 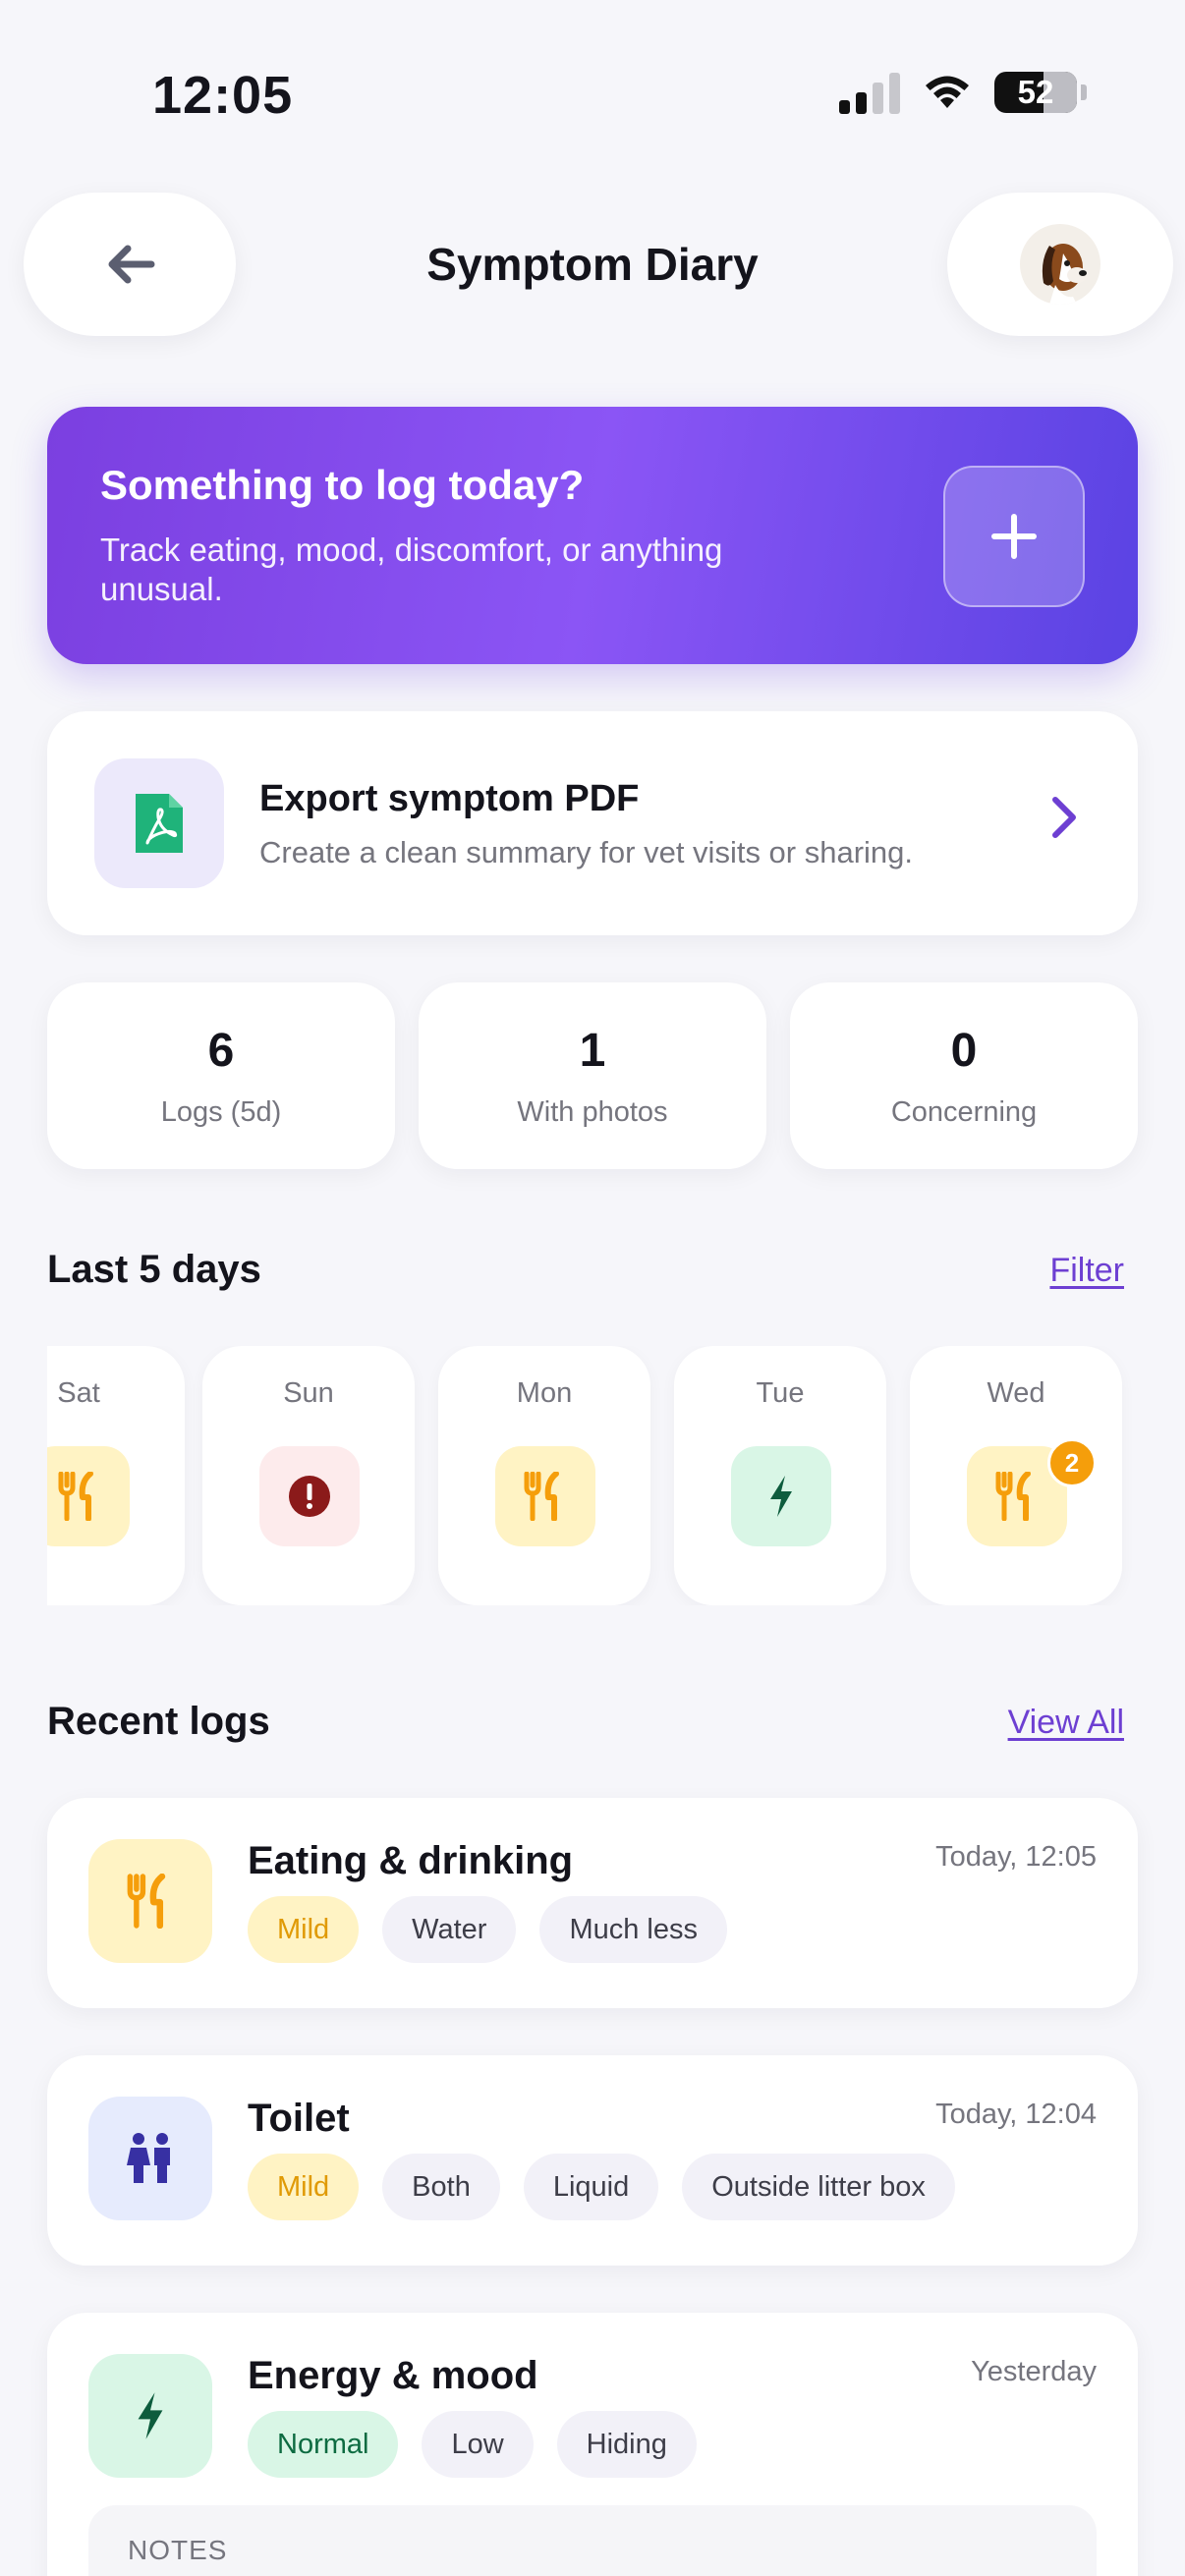 I want to click on stat-card-concerning: 0 Concerning, so click(x=964, y=1075).